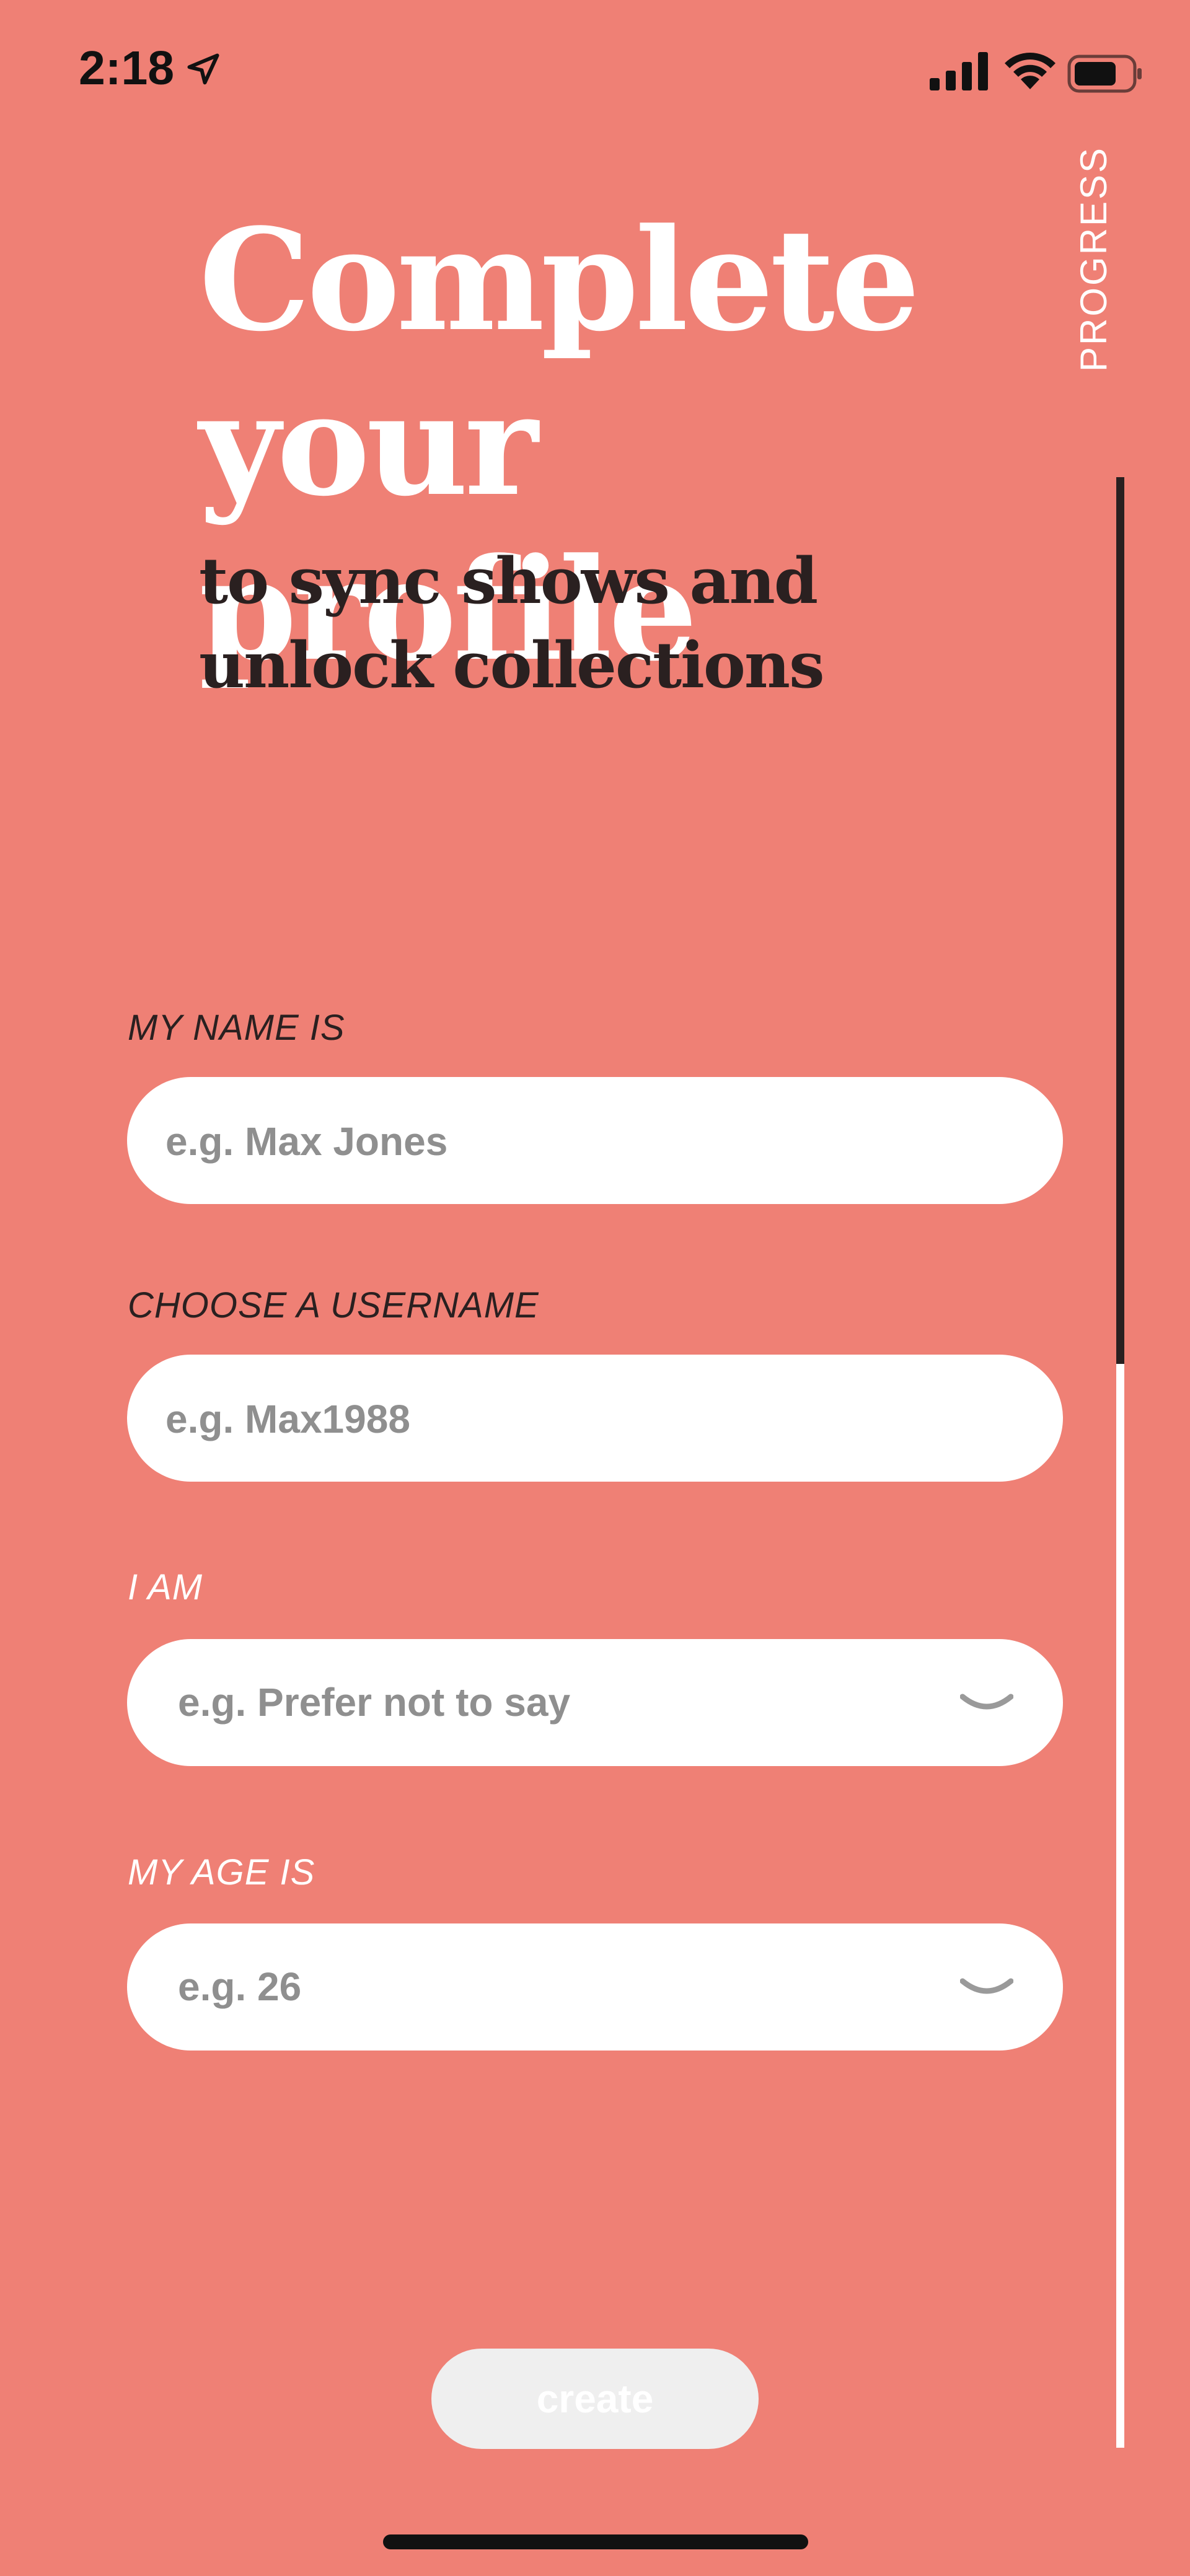 The image size is (1190, 2576). I want to click on wifi-icon, so click(1030, 71).